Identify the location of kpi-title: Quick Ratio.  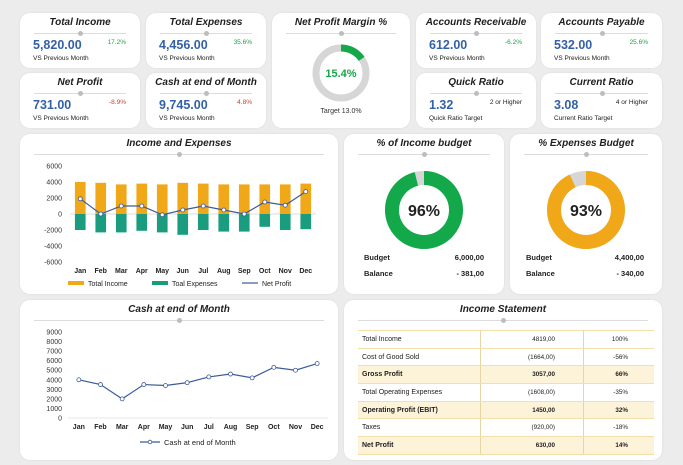
(476, 82).